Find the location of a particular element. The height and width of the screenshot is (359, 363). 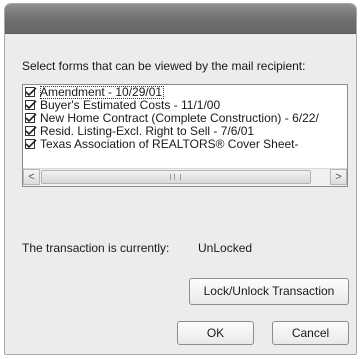

scroll-right-button: > is located at coordinates (338, 177).